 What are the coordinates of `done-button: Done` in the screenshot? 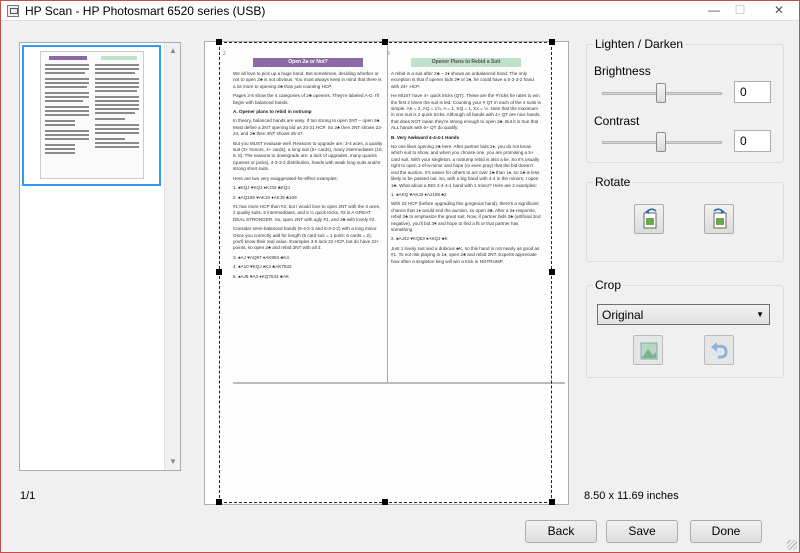 It's located at (726, 531).